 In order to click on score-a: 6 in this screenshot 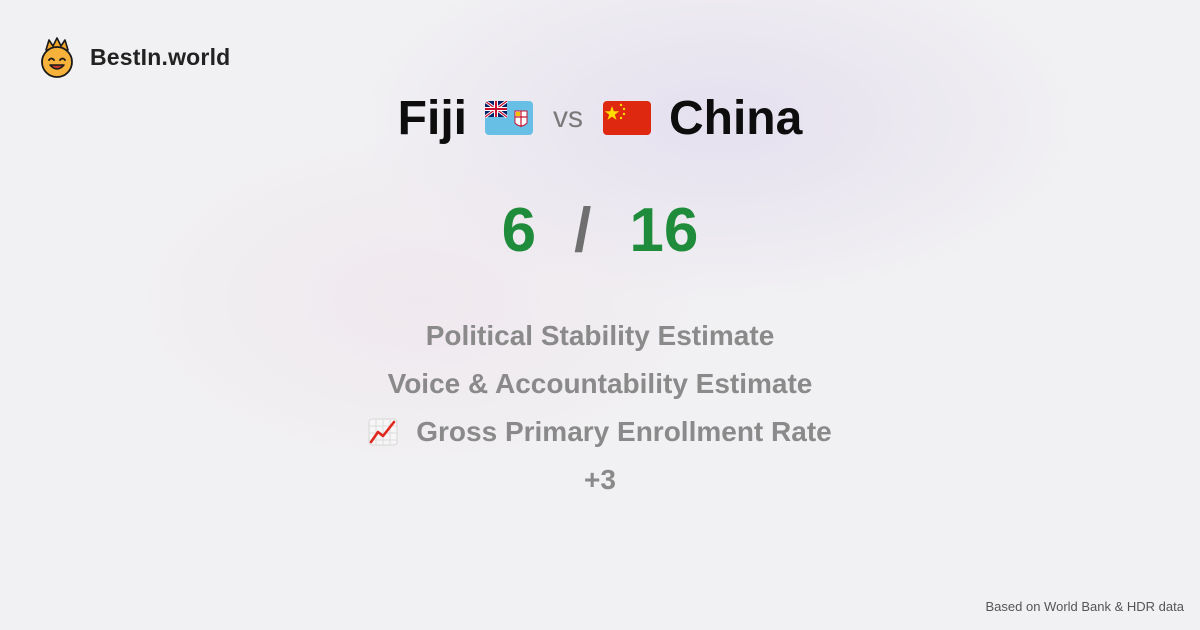, I will do `click(519, 230)`.